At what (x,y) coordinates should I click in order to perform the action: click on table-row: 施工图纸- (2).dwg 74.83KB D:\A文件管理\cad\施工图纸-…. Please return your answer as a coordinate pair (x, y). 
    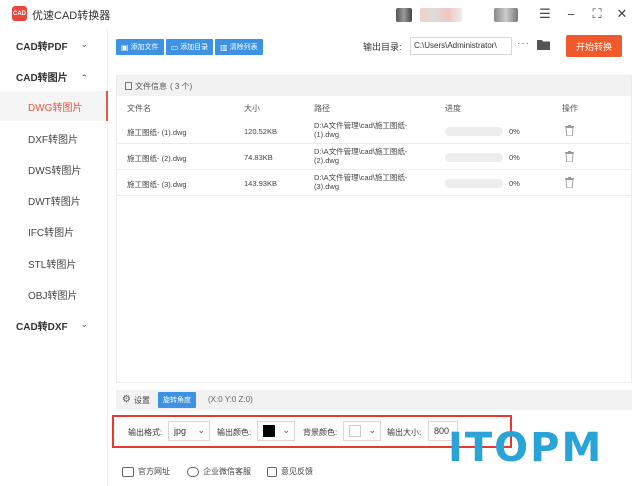
    Looking at the image, I should click on (374, 157).